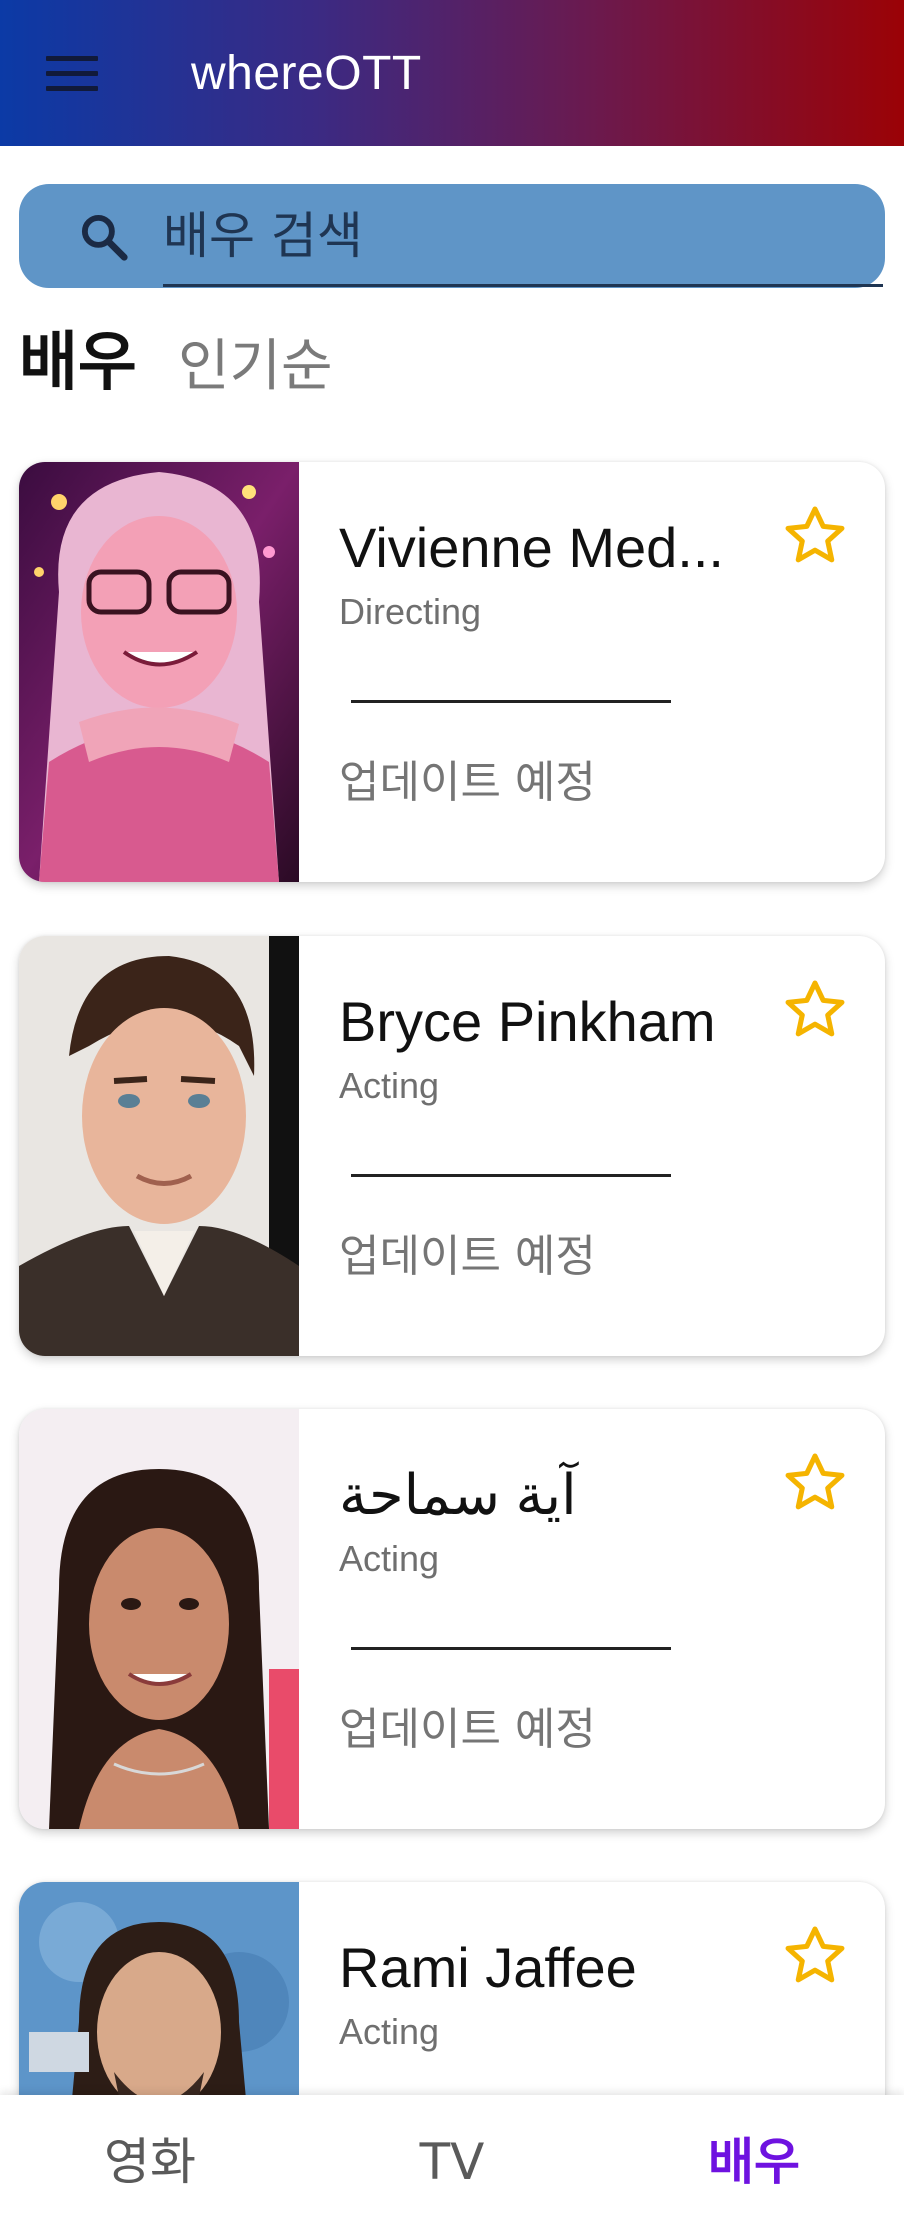 The height and width of the screenshot is (2229, 904). What do you see at coordinates (754, 2162) in the screenshot?
I see `nav-item-actors: 배우` at bounding box center [754, 2162].